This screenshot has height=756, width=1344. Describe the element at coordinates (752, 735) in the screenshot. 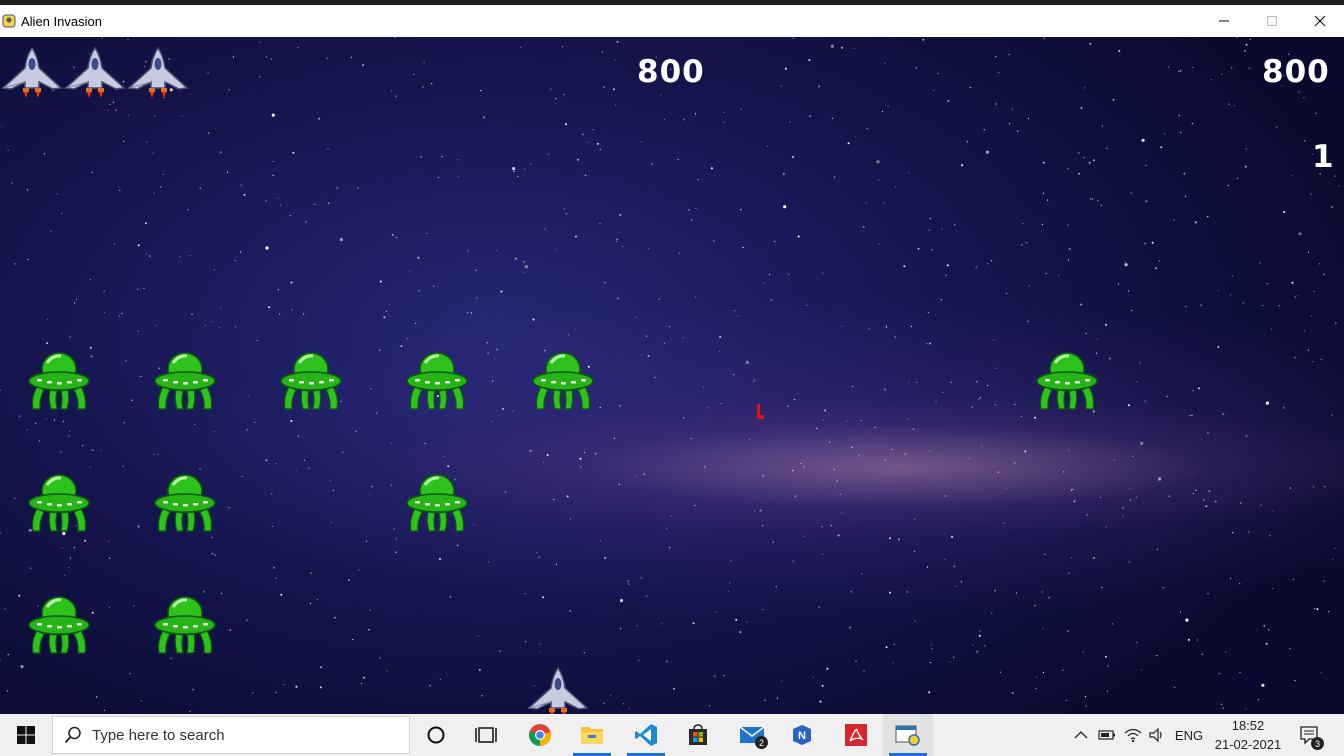

I see `taskbar-mail: 2` at that location.